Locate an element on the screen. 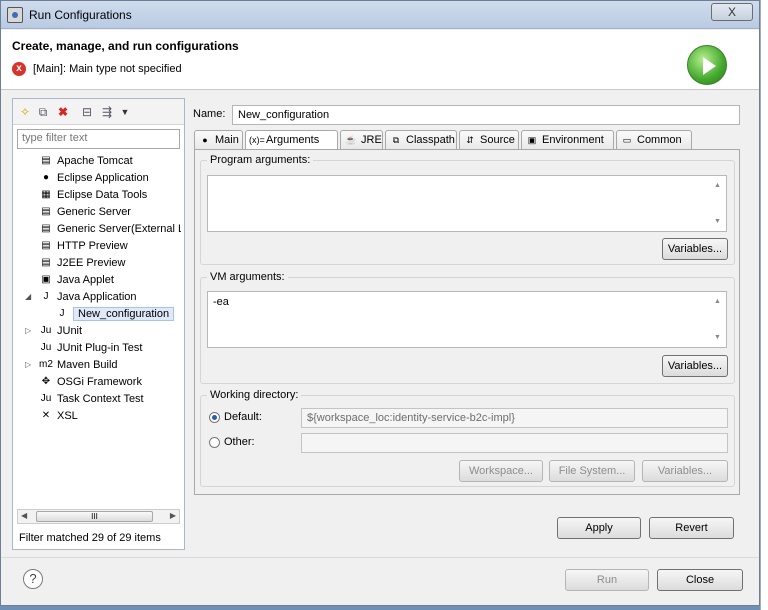 The width and height of the screenshot is (768, 610). java-app-icon: J is located at coordinates (62, 313).